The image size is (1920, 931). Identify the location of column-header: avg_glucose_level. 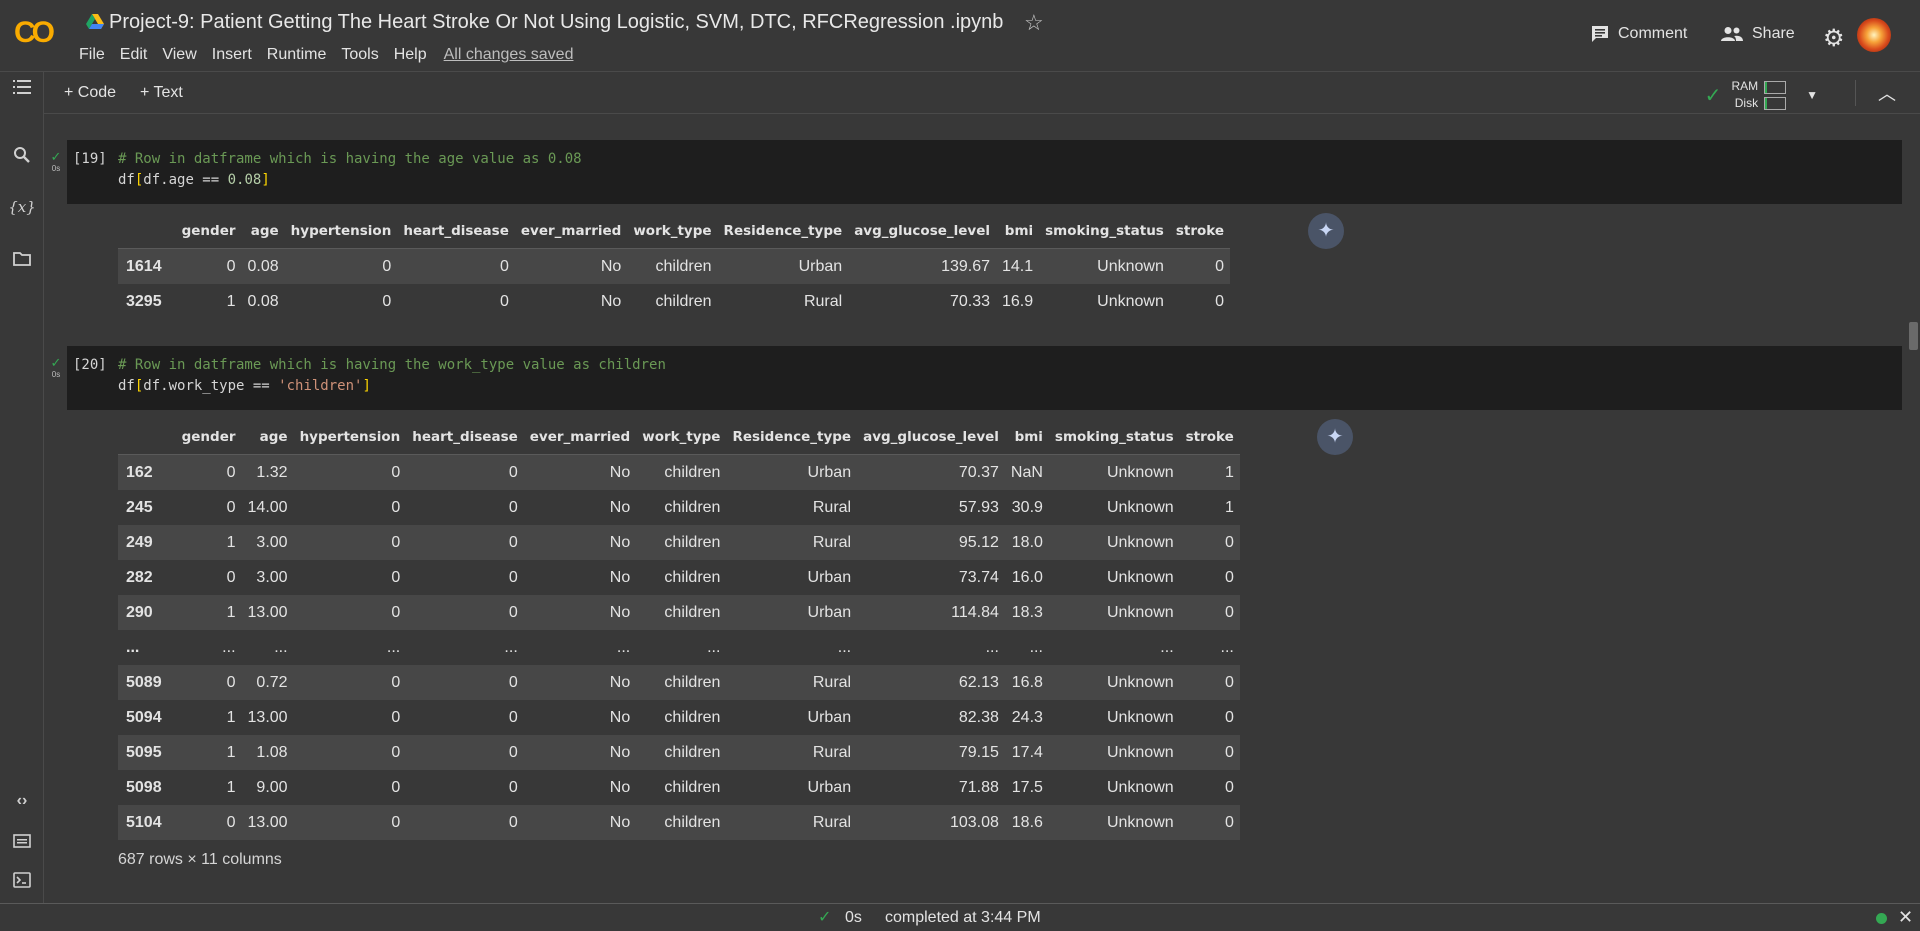
(922, 231).